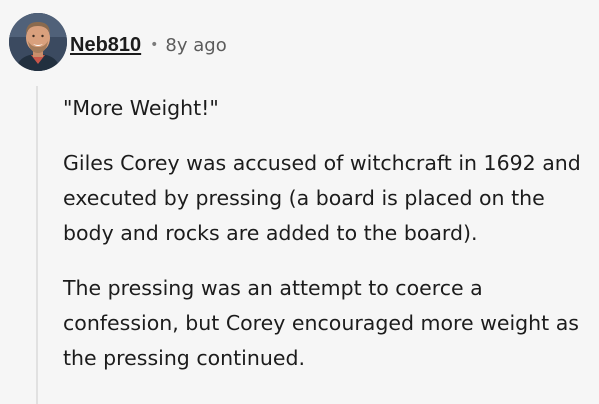 This screenshot has width=599, height=404. I want to click on thread-collapse-line, so click(37, 245).